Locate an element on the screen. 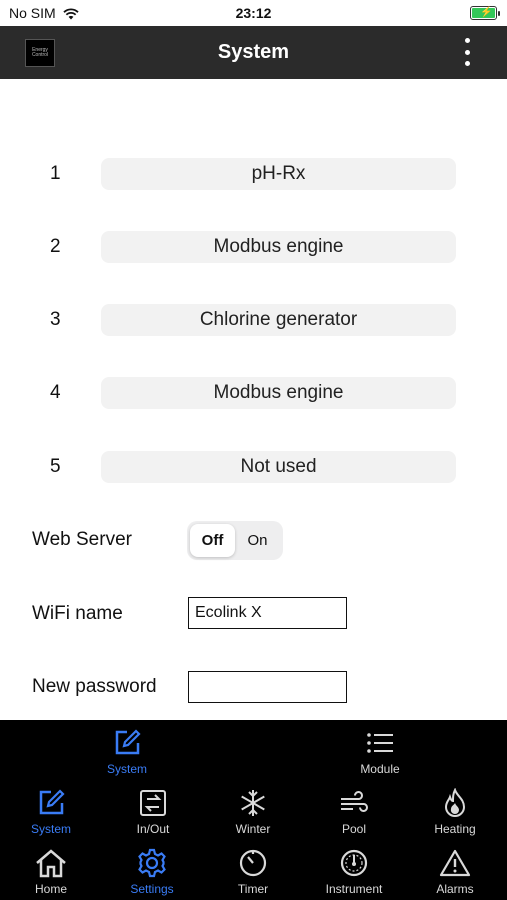 Image resolution: width=507 pixels, height=900 pixels. subtab-module: Module is located at coordinates (380, 752).